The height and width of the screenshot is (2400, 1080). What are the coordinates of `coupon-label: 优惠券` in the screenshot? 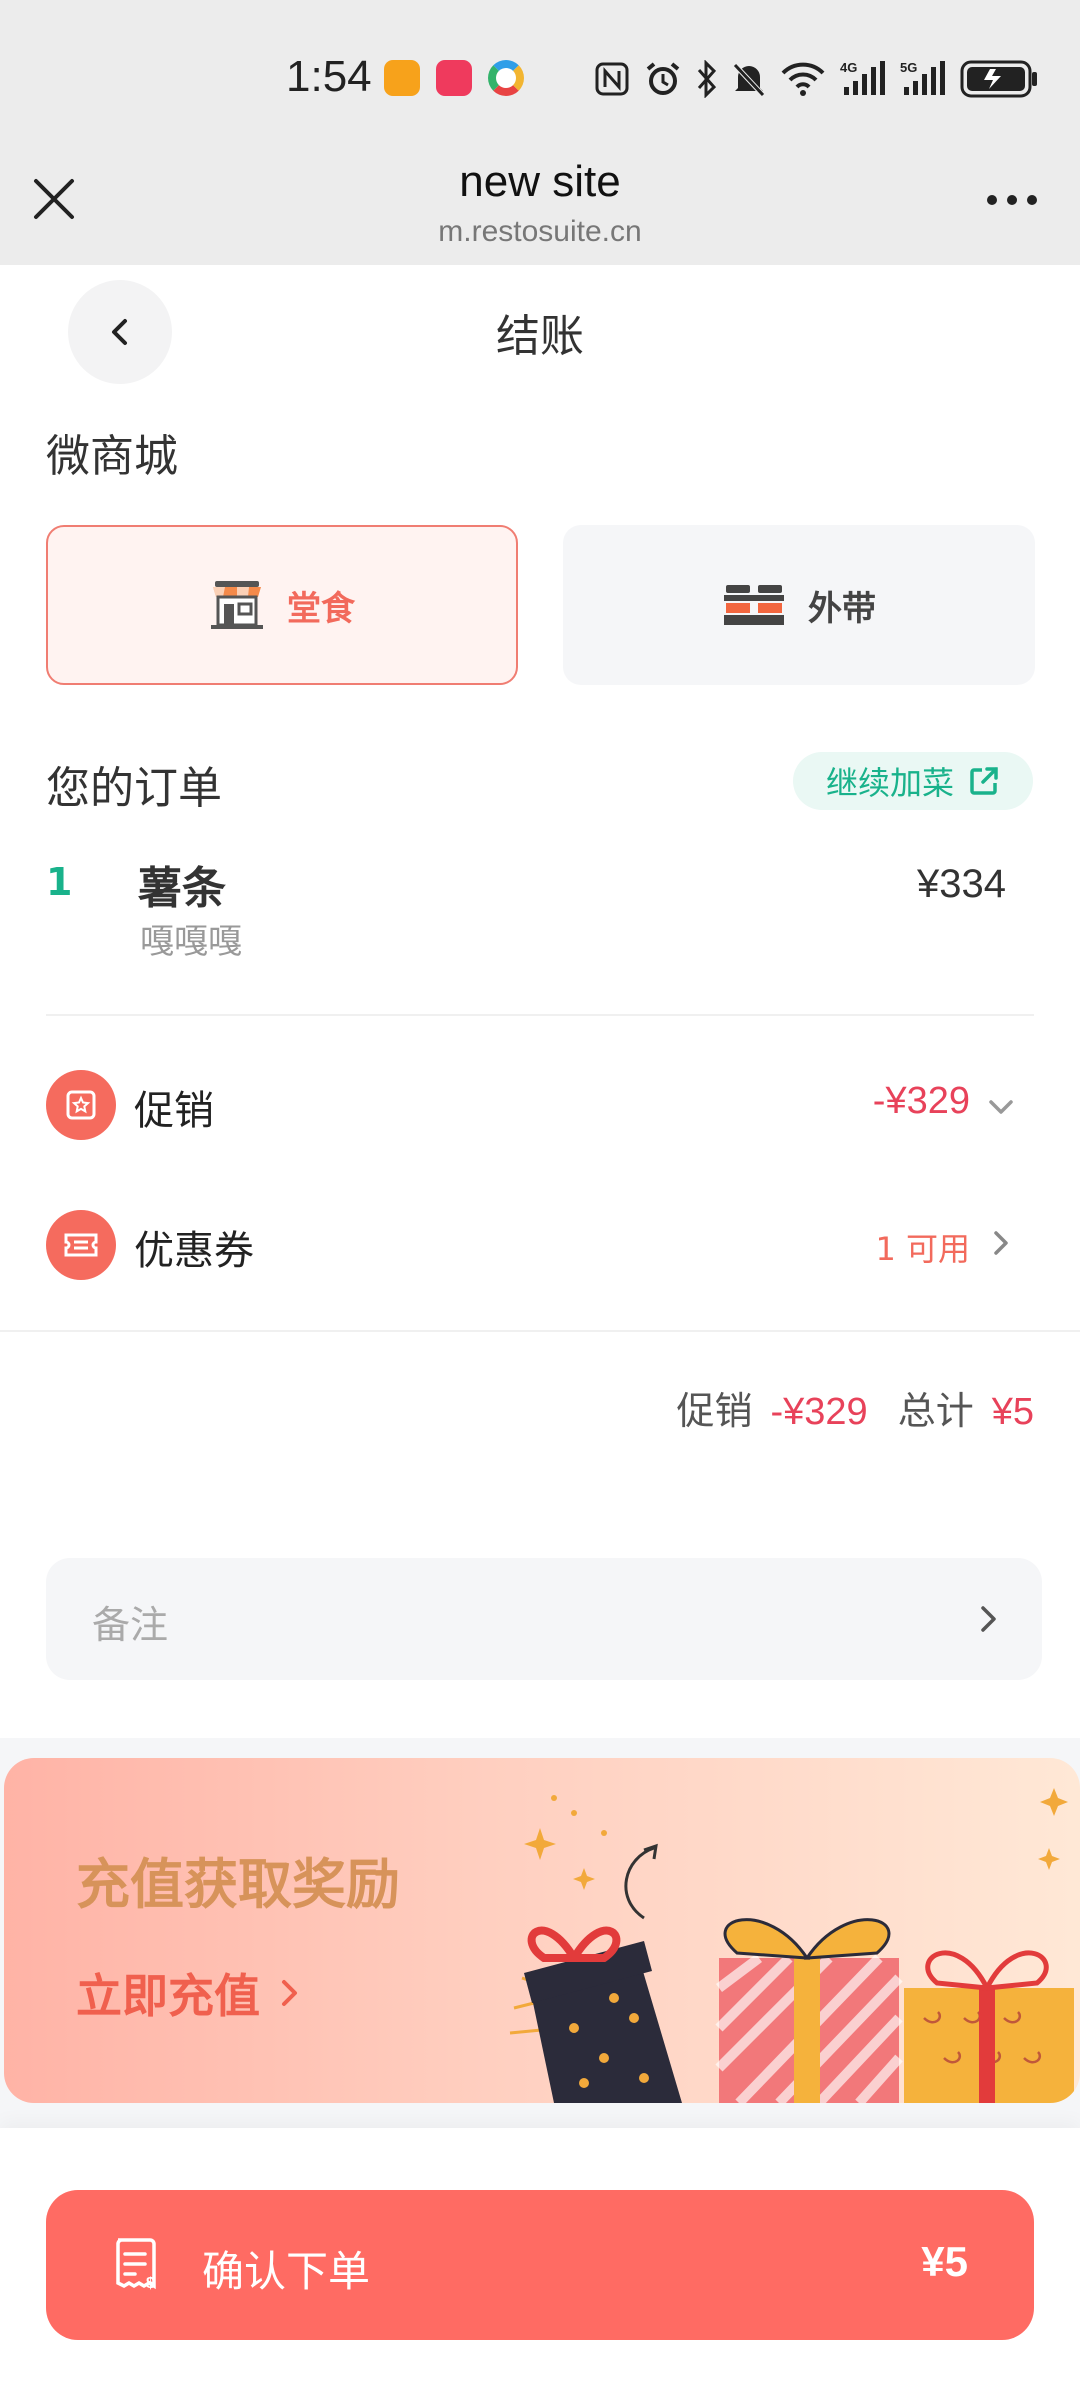 It's located at (194, 1251).